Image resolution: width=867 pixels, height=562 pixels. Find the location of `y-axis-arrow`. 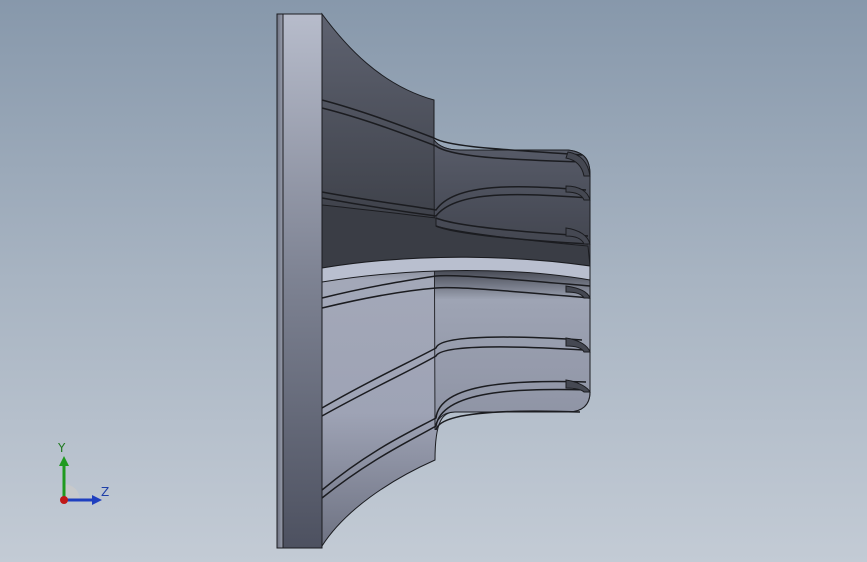

y-axis-arrow is located at coordinates (64, 461).